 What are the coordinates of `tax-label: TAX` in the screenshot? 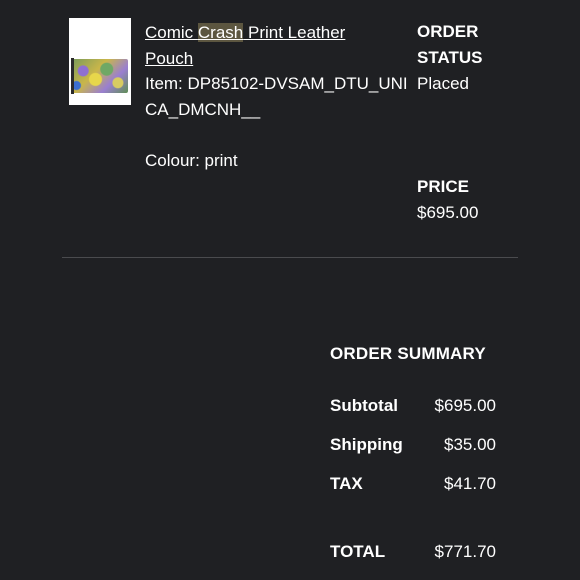 It's located at (346, 483).